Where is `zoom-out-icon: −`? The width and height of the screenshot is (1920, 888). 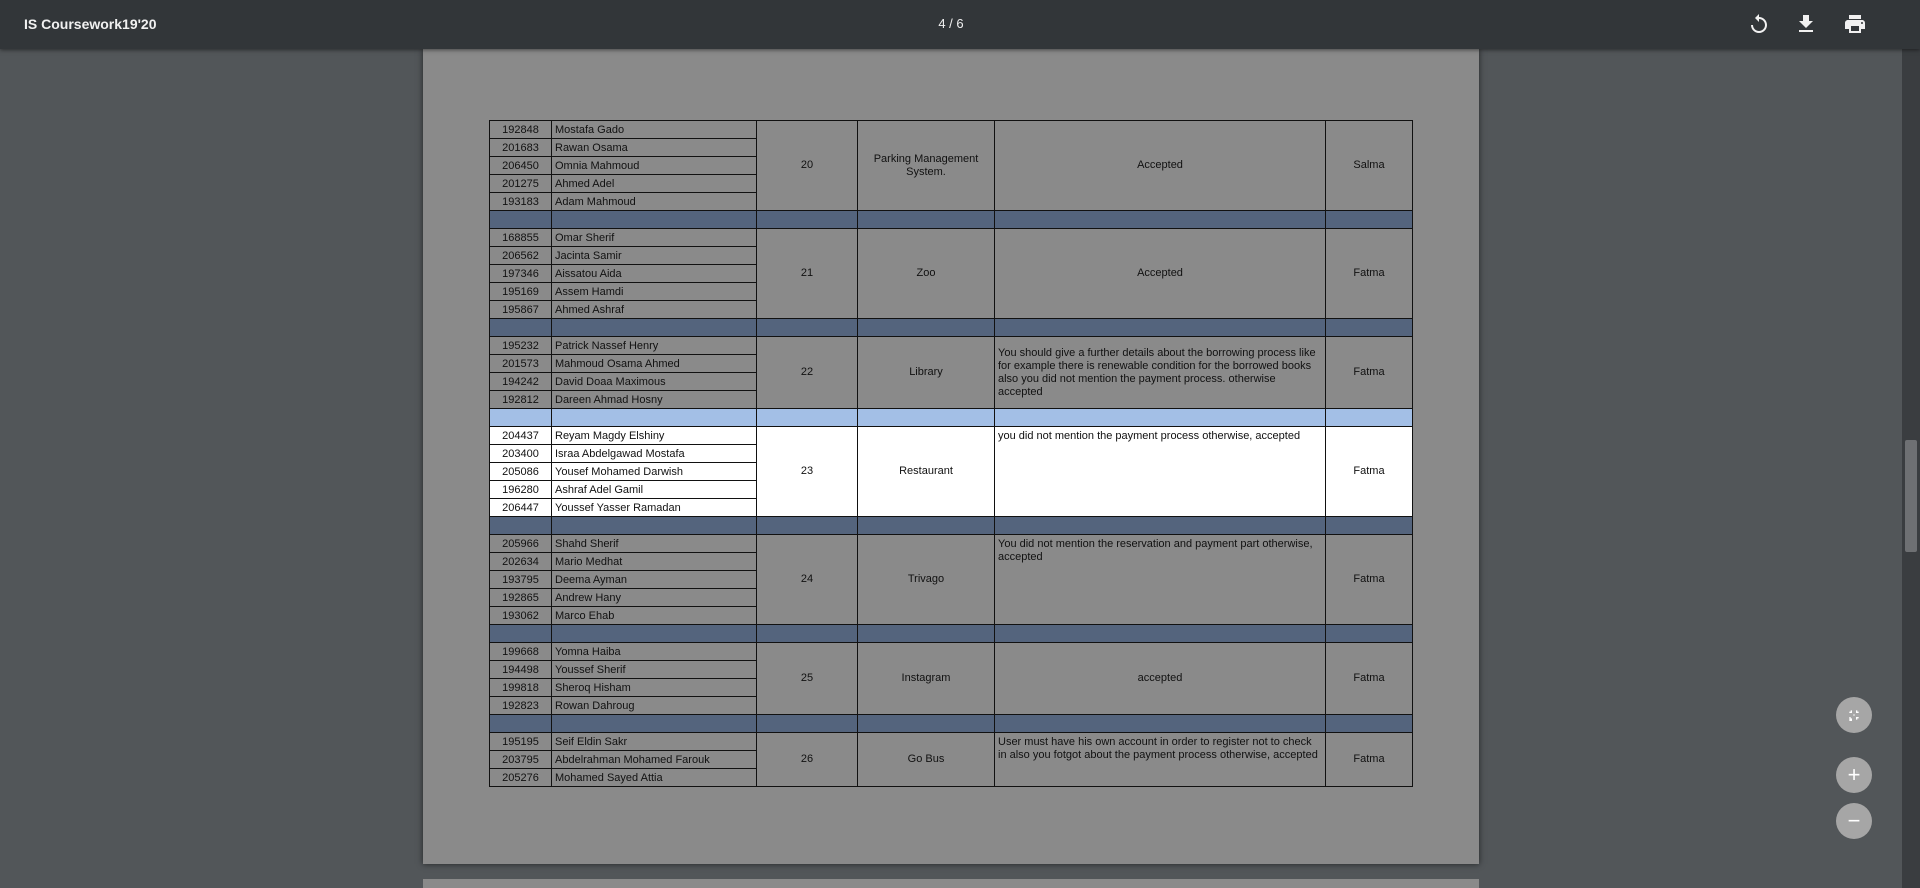 zoom-out-icon: − is located at coordinates (1854, 820).